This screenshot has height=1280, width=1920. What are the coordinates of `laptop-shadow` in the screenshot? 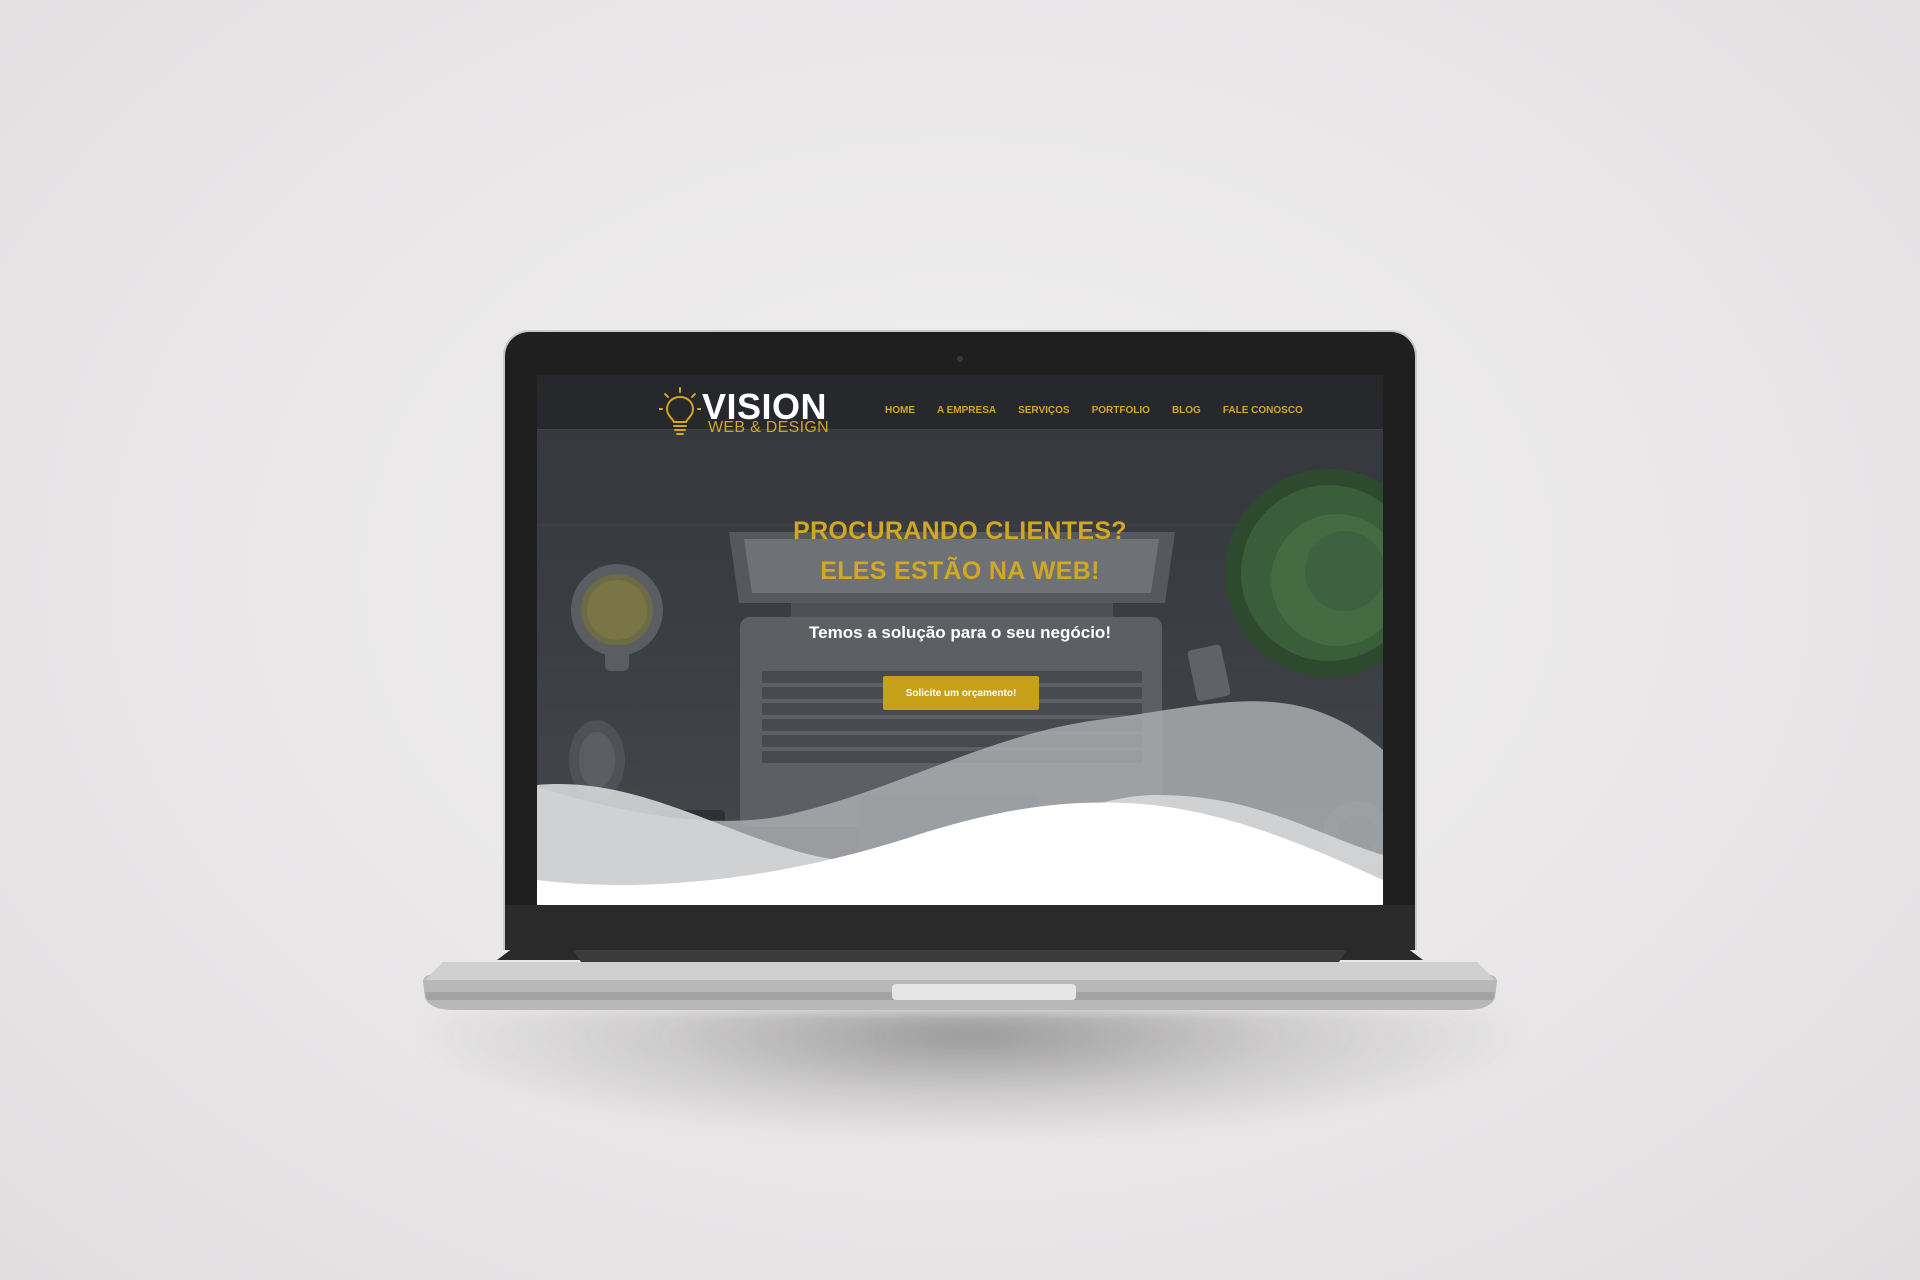 It's located at (970, 1075).